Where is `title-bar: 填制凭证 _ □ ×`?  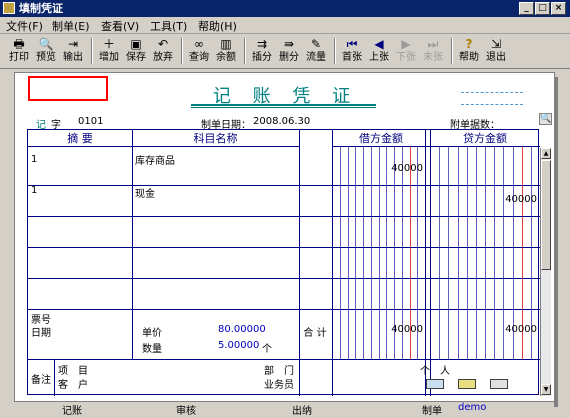
title-bar: 填制凭证 _ □ × is located at coordinates (285, 8).